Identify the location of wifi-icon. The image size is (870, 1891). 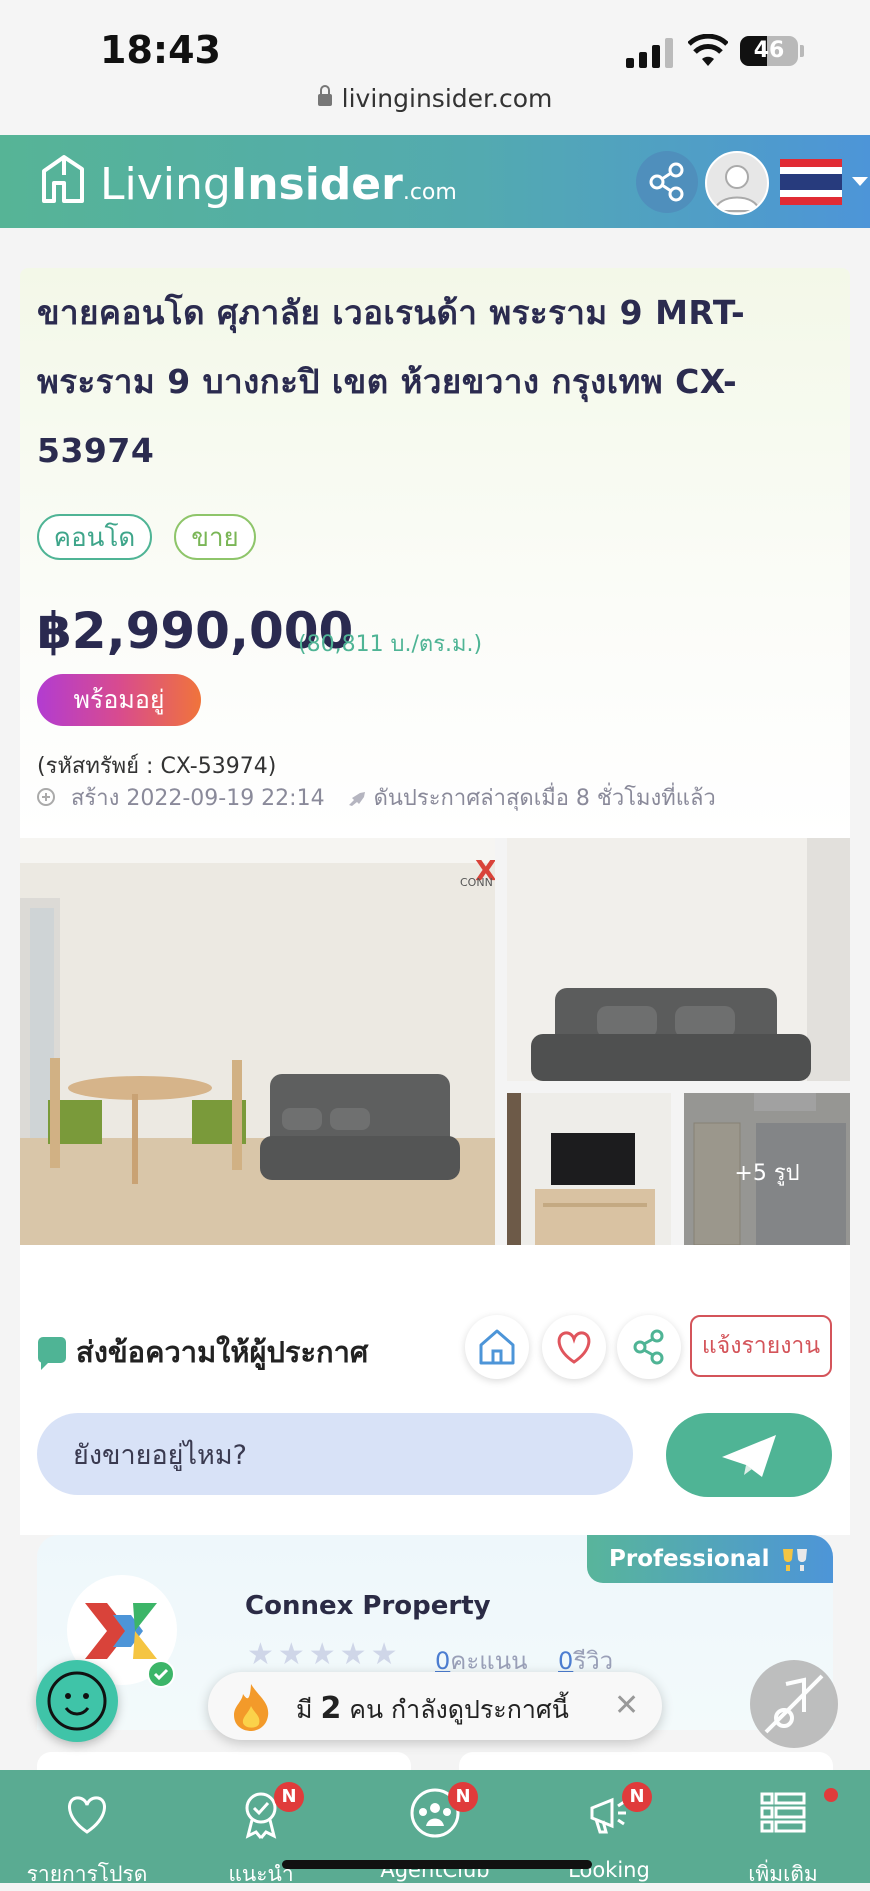
(708, 50).